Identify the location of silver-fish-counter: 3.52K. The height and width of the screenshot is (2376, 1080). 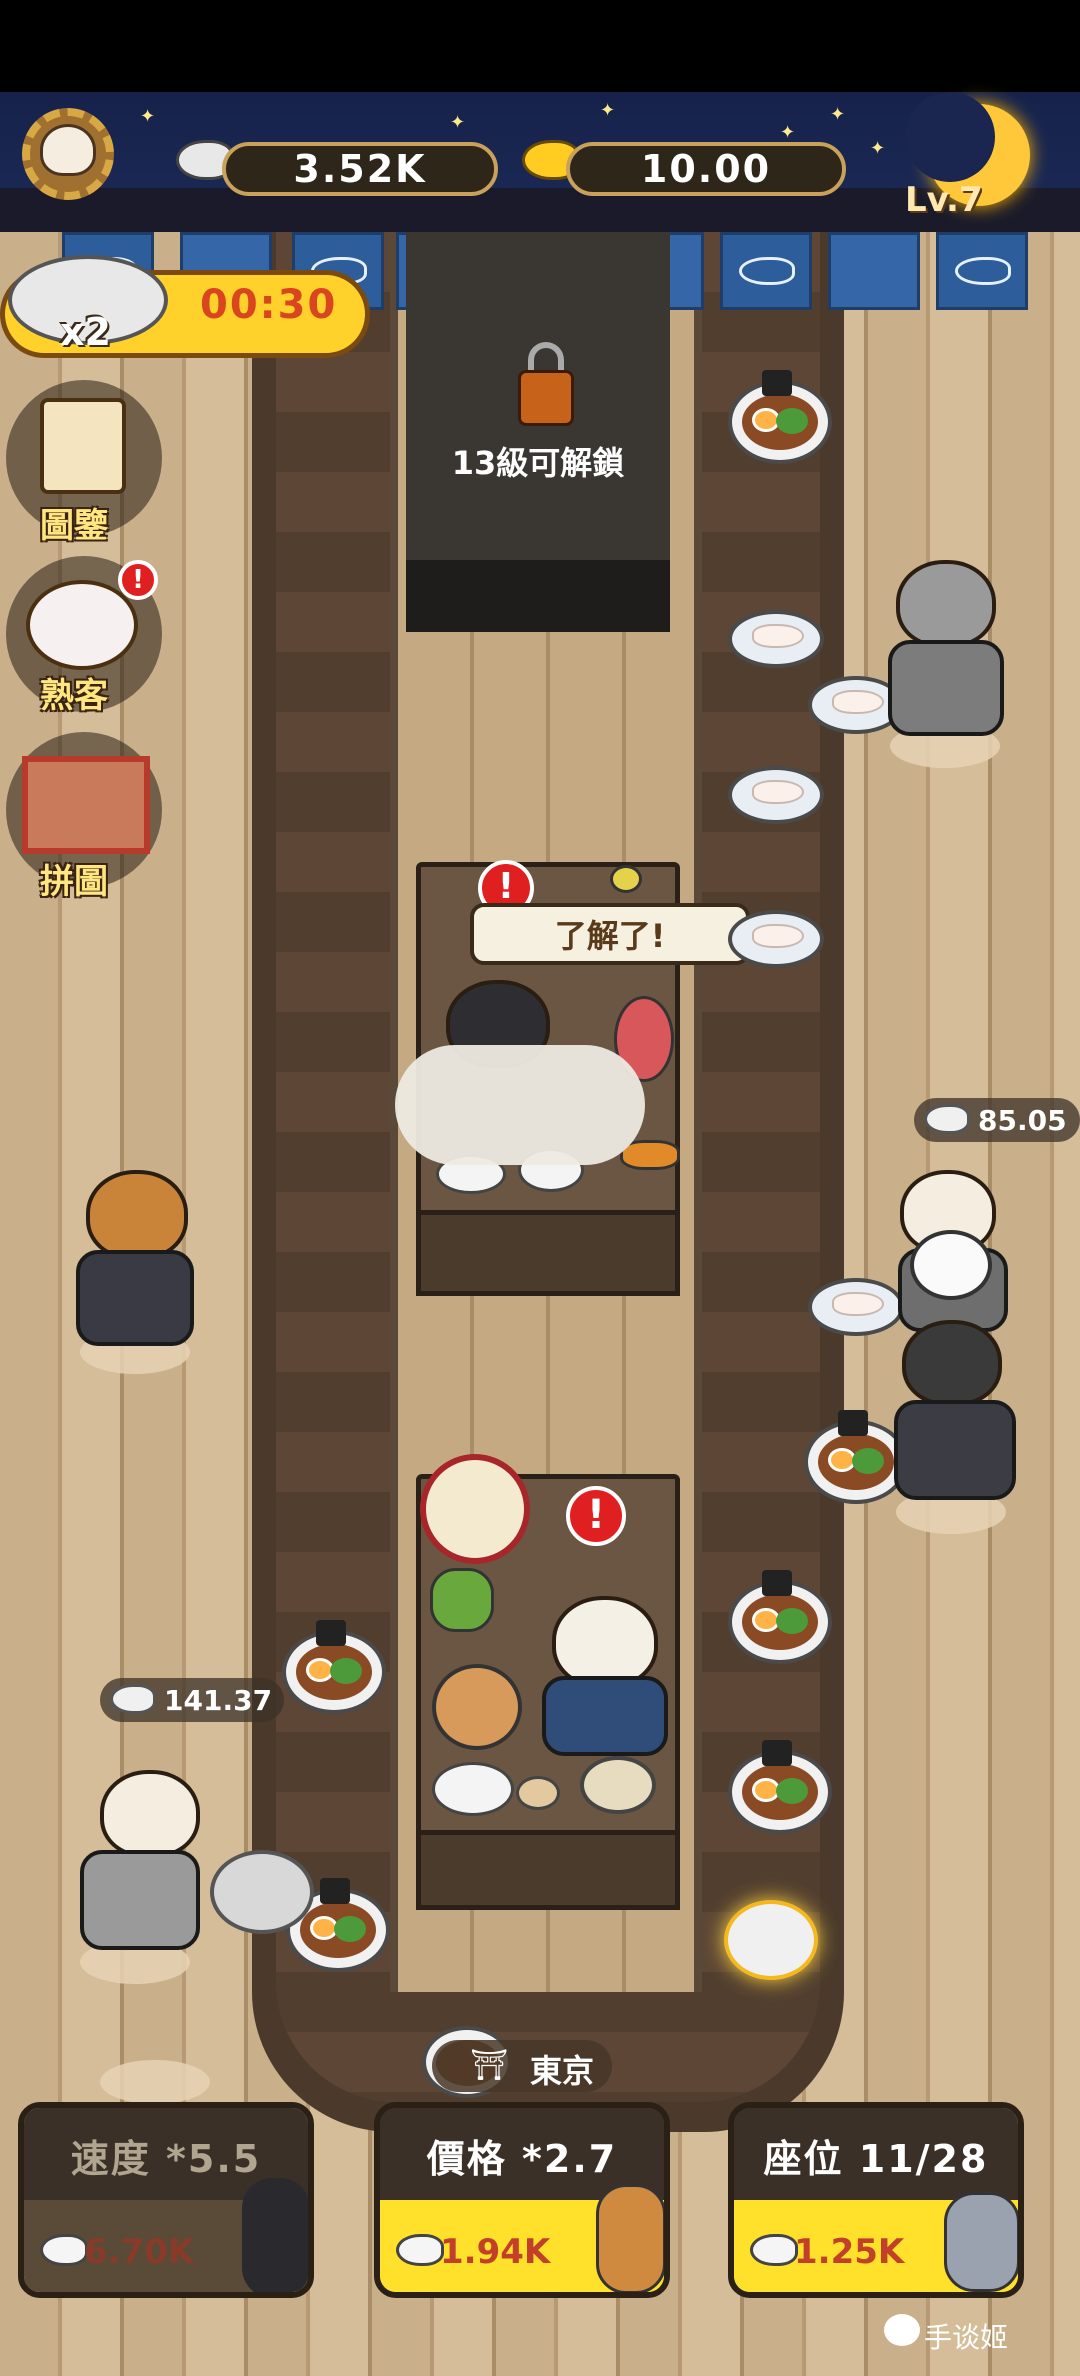
(360, 169).